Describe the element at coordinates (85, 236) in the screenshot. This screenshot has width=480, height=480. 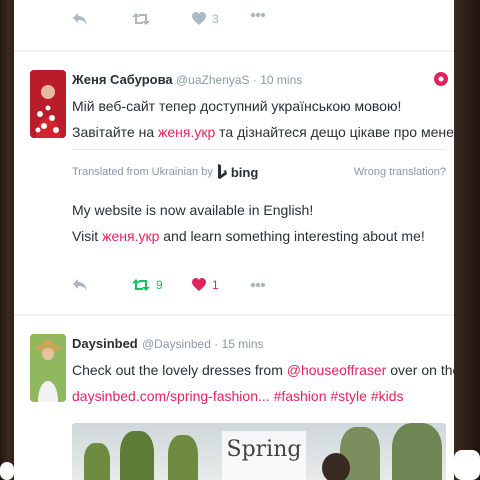
I see `translated-text: Visit` at that location.